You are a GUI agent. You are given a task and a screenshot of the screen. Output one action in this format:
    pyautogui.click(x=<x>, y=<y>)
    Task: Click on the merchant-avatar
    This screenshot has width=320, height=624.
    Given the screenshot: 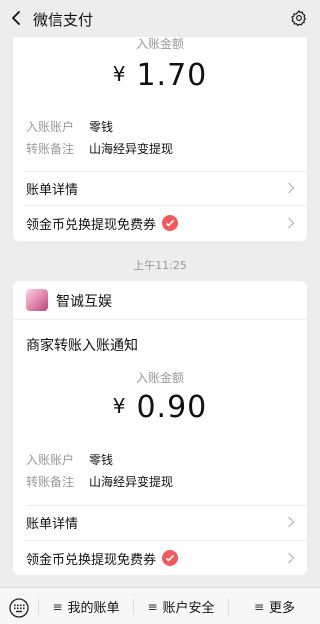 What is the action you would take?
    pyautogui.click(x=37, y=300)
    